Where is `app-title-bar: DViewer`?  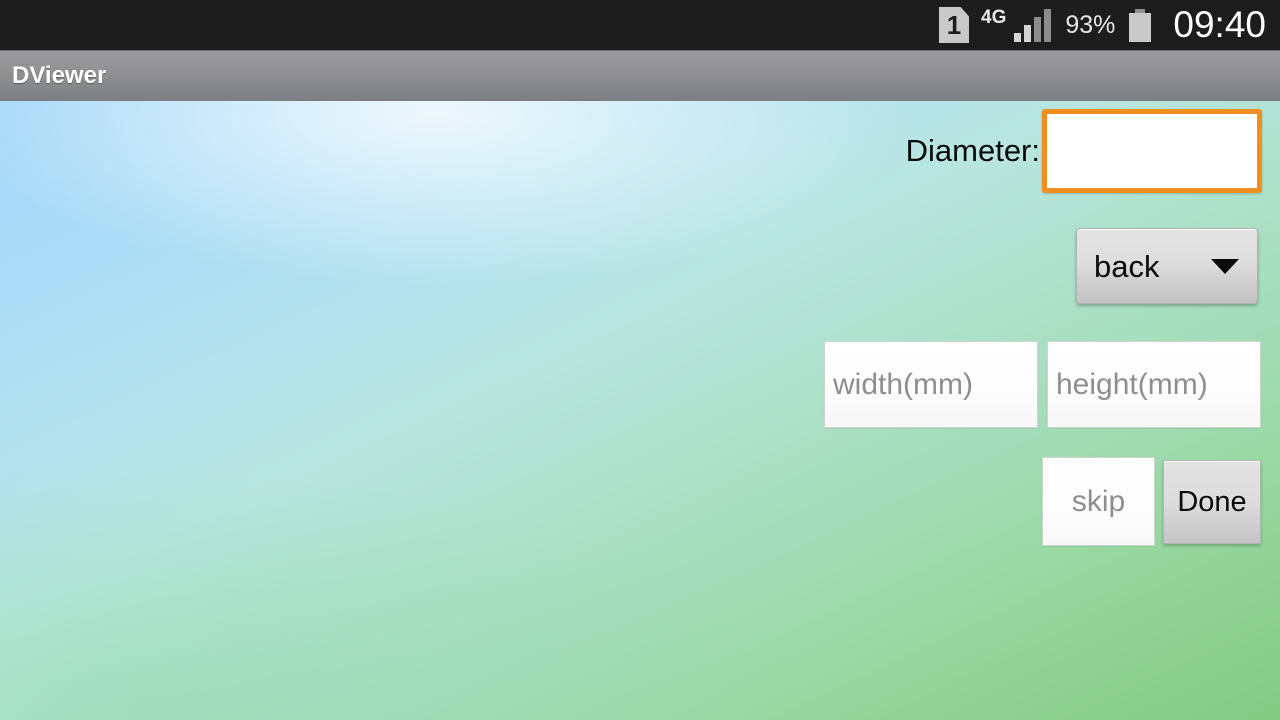 app-title-bar: DViewer is located at coordinates (640, 75).